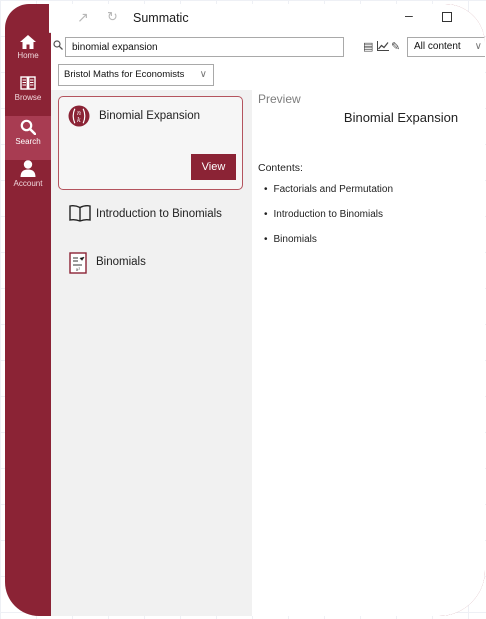 This screenshot has width=486, height=619. Describe the element at coordinates (395, 46) in the screenshot. I see `edit-icon: ✎` at that location.